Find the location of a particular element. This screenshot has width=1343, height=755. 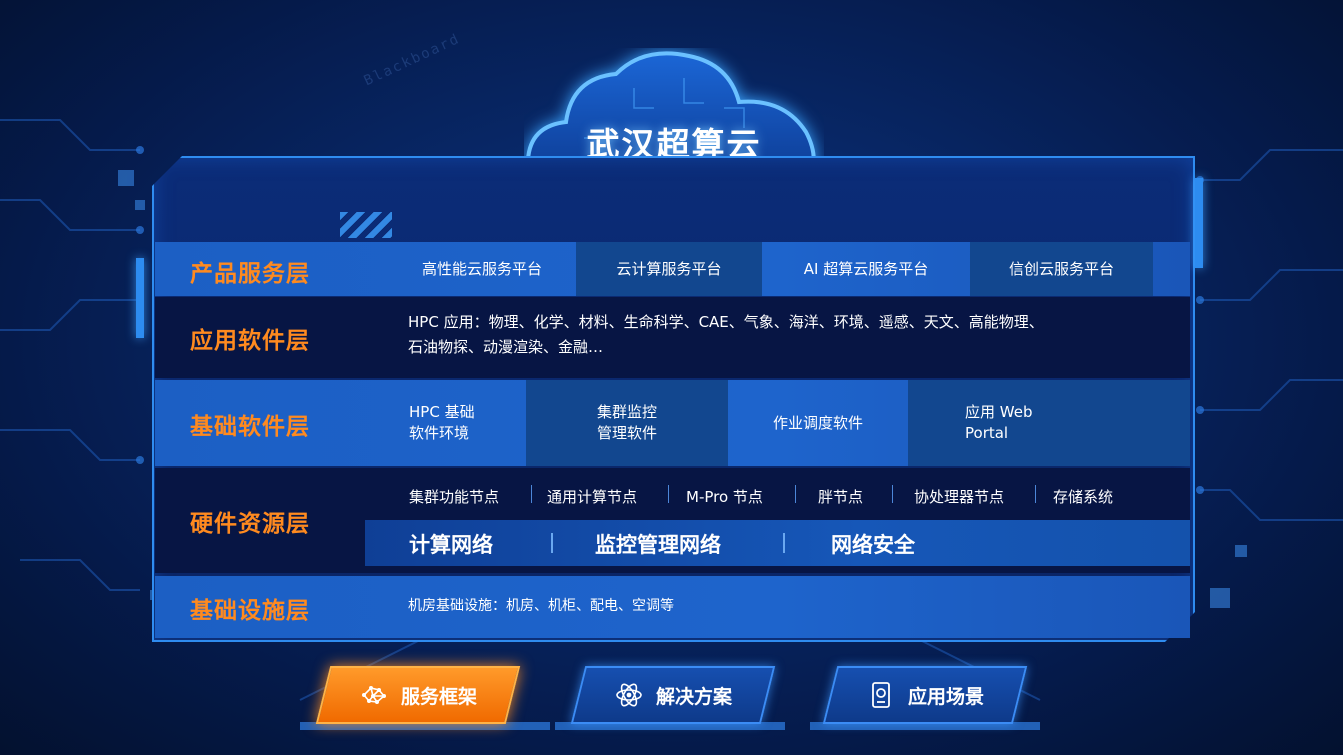

layer-label: 基础软件层 is located at coordinates (250, 427).